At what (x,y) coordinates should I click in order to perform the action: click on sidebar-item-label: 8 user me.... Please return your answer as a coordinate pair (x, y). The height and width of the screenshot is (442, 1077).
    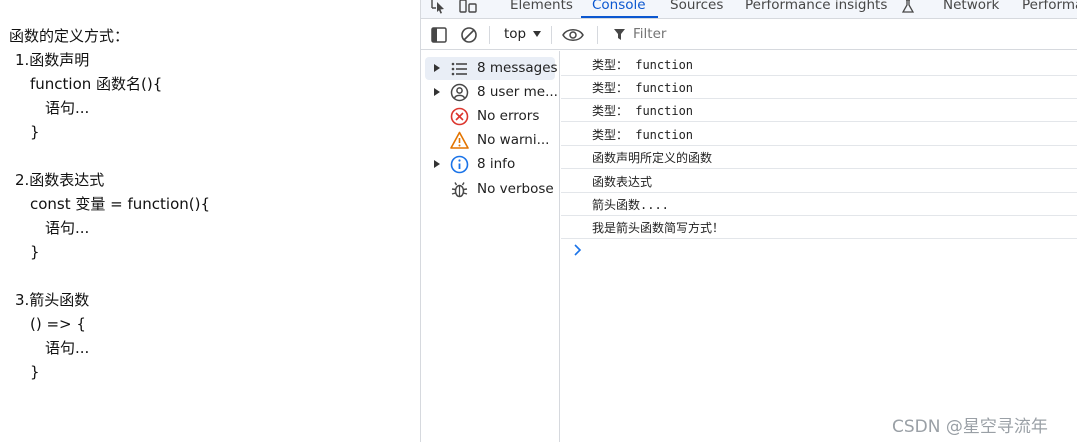
    Looking at the image, I should click on (517, 92).